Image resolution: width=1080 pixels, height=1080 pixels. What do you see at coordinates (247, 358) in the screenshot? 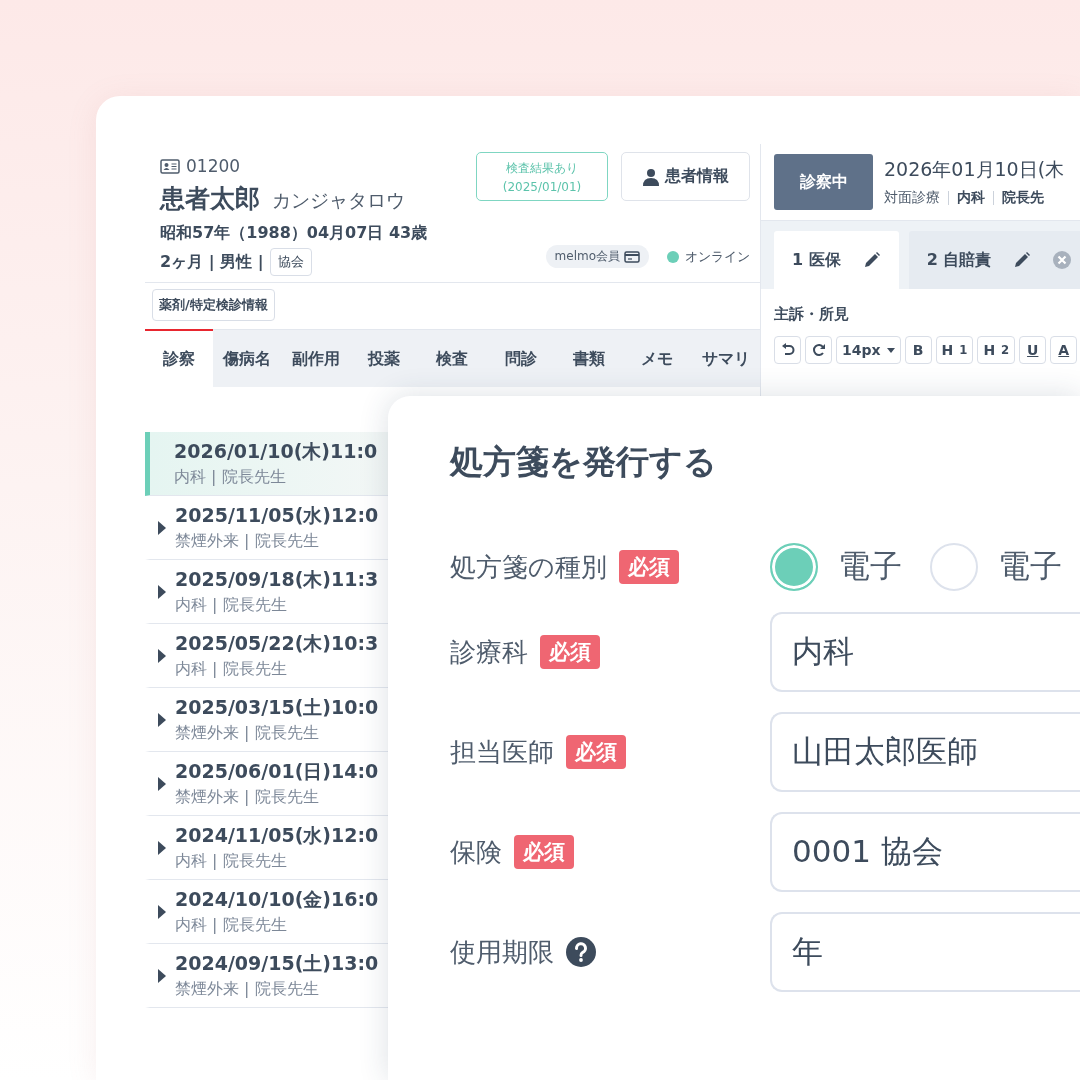
I see `tab: 傷病名` at bounding box center [247, 358].